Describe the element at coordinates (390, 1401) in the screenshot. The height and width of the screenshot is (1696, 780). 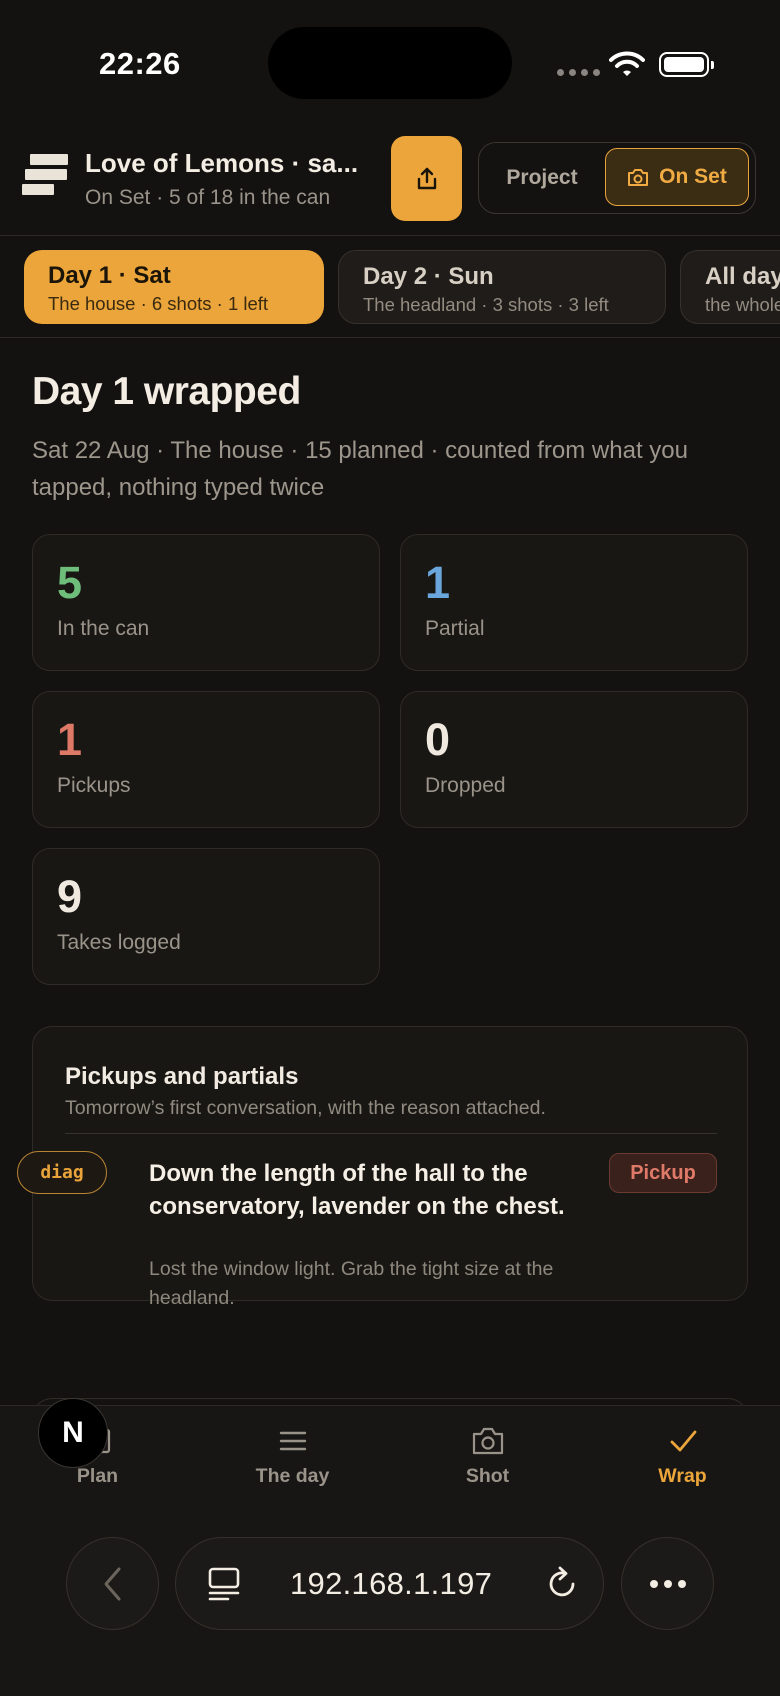
I see `next-card` at that location.